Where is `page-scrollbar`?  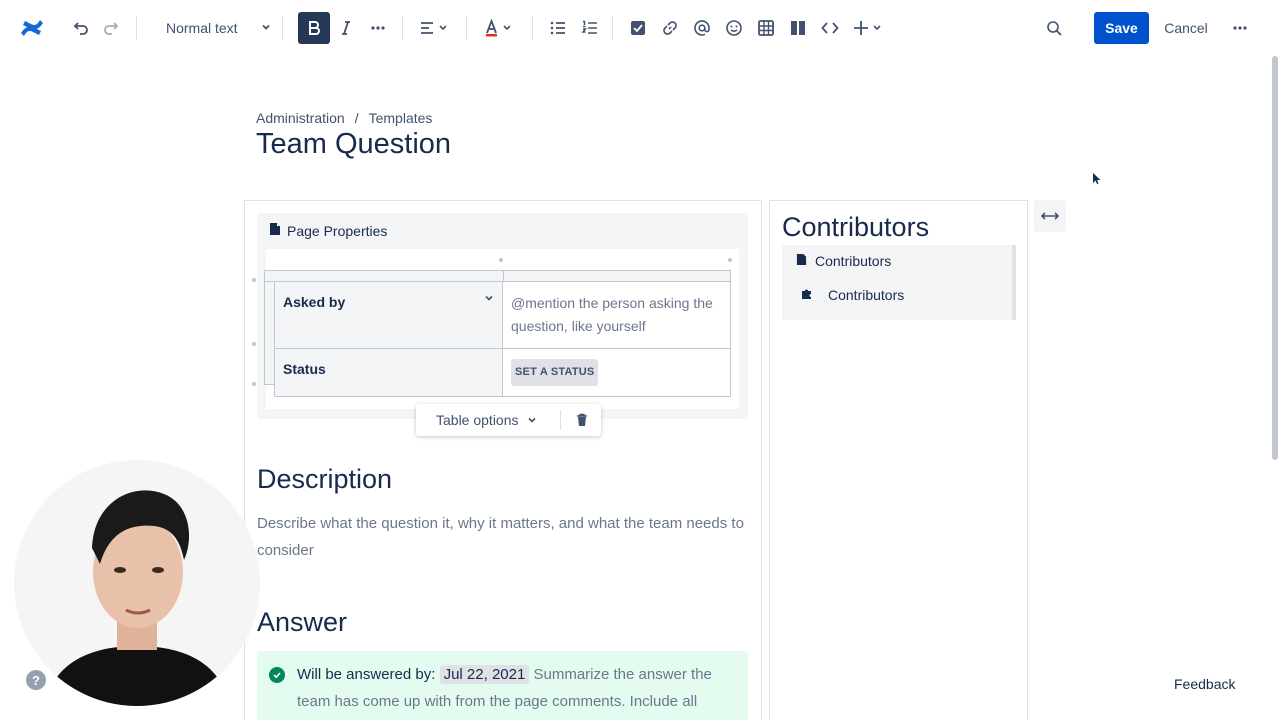 page-scrollbar is located at coordinates (1275, 388).